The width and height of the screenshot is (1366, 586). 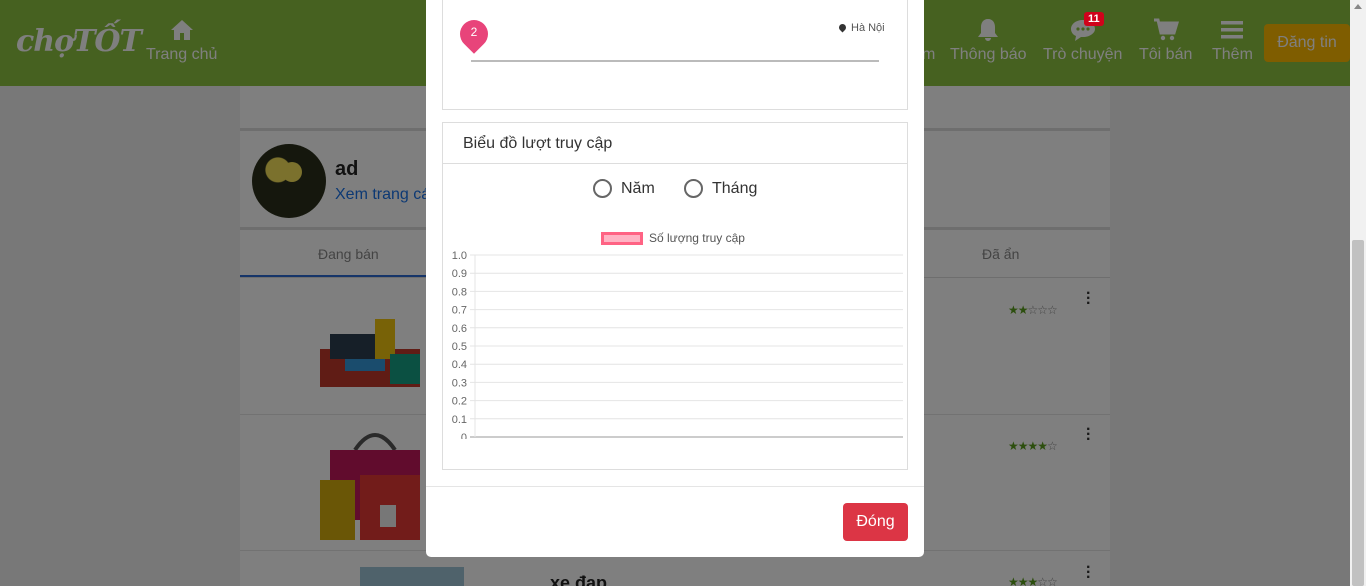 What do you see at coordinates (697, 238) in the screenshot?
I see `legend-label: Số lượng truy cập` at bounding box center [697, 238].